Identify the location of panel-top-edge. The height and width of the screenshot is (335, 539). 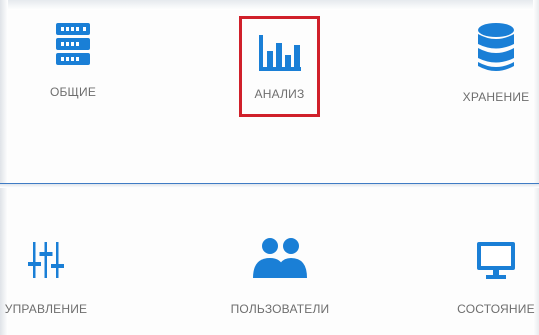
(269, 5).